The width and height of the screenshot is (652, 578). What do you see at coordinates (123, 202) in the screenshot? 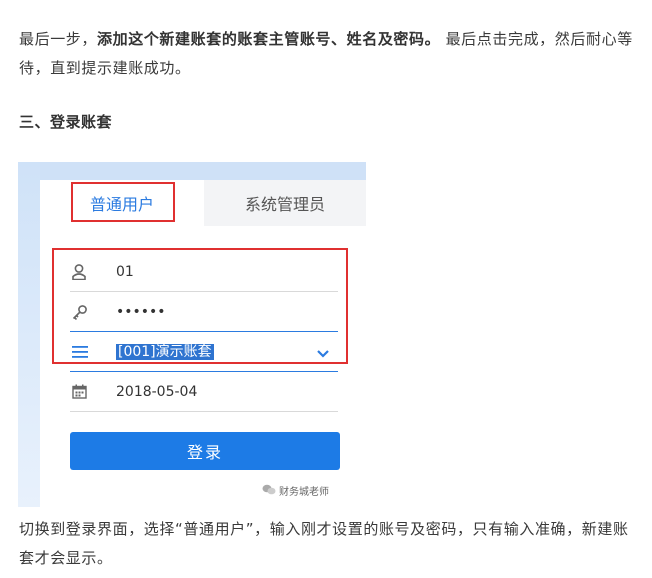
I see `highlight-box-tab` at bounding box center [123, 202].